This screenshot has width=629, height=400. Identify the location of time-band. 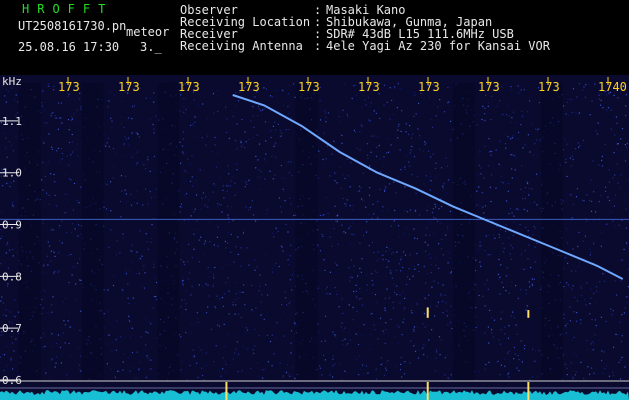
(463, 231).